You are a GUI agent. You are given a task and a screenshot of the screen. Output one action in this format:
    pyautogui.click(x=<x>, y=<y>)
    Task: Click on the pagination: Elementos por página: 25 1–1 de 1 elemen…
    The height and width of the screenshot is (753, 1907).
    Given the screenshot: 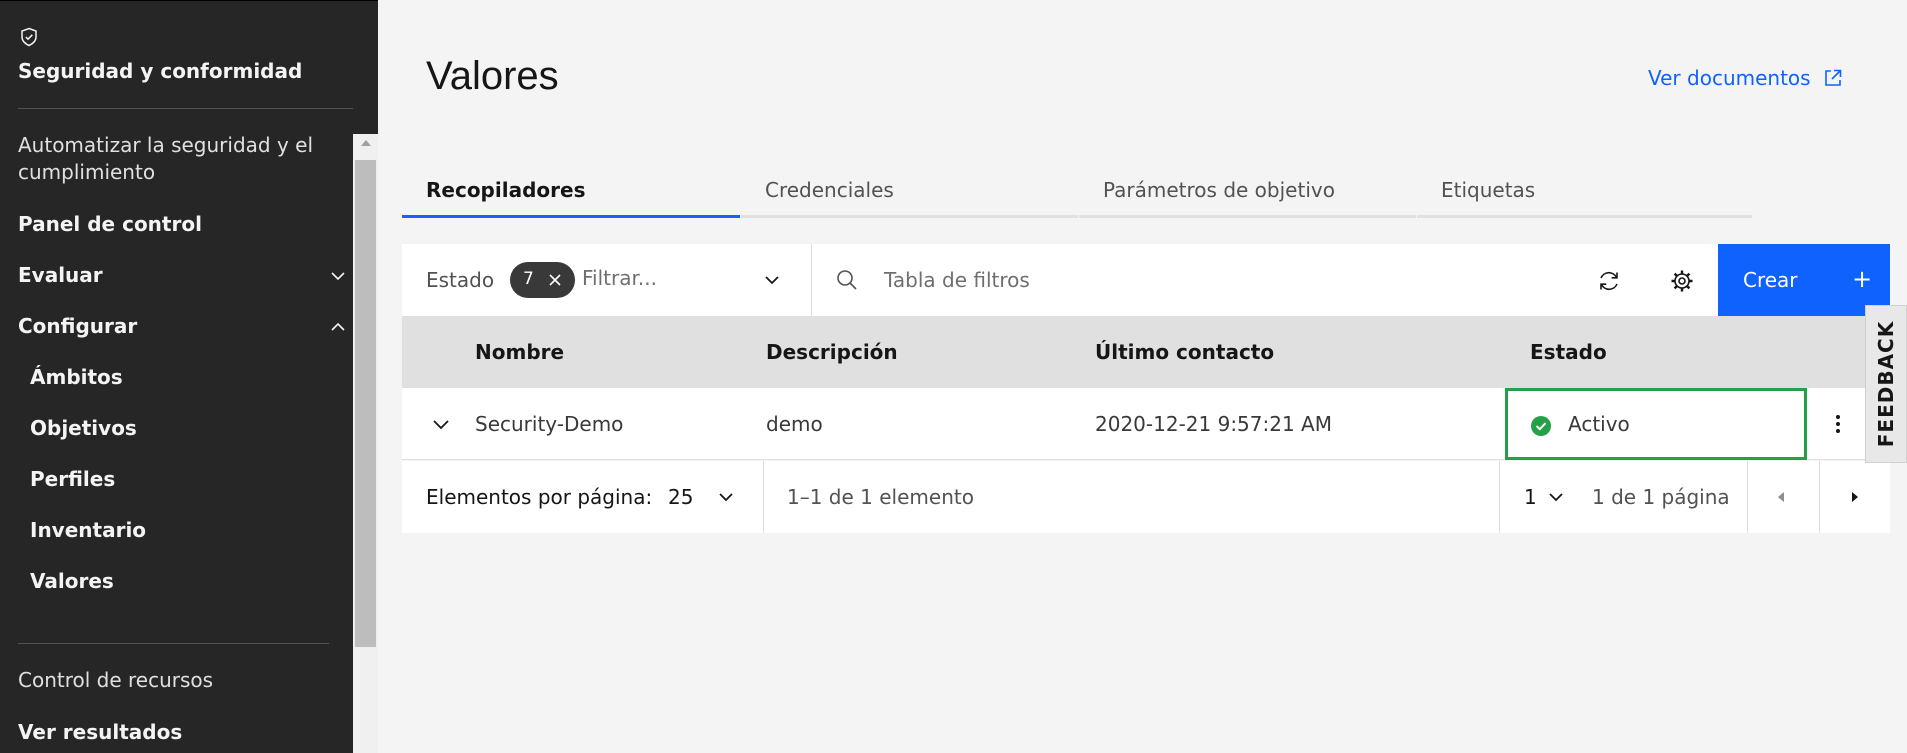 What is the action you would take?
    pyautogui.click(x=1146, y=497)
    